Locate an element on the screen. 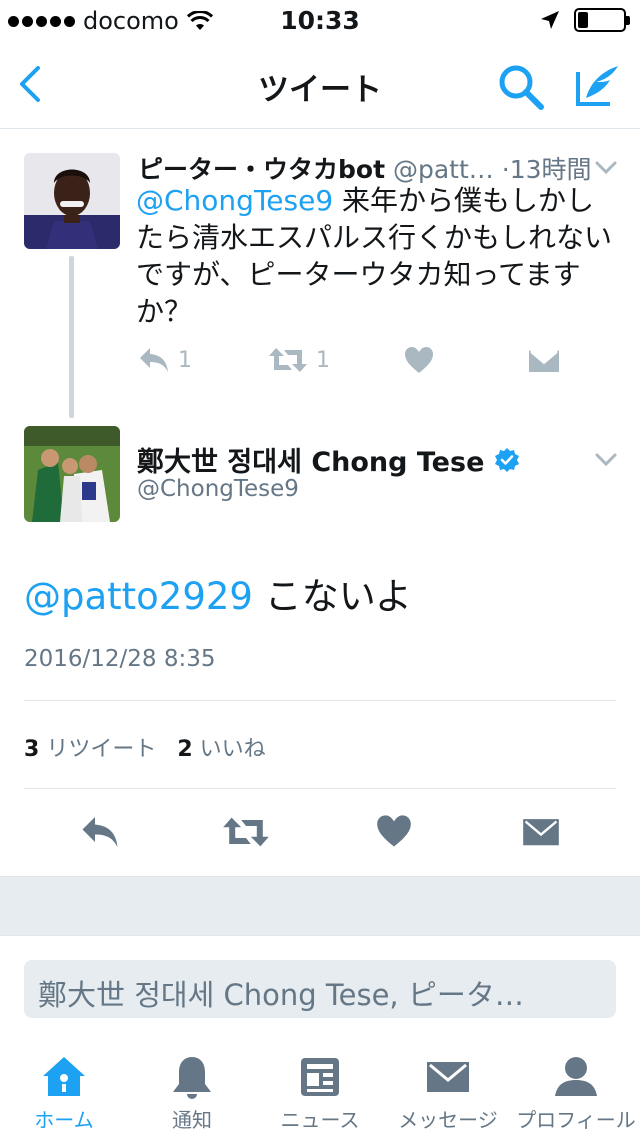 The image size is (640, 1136). retweets-label: リツイート is located at coordinates (101, 749).